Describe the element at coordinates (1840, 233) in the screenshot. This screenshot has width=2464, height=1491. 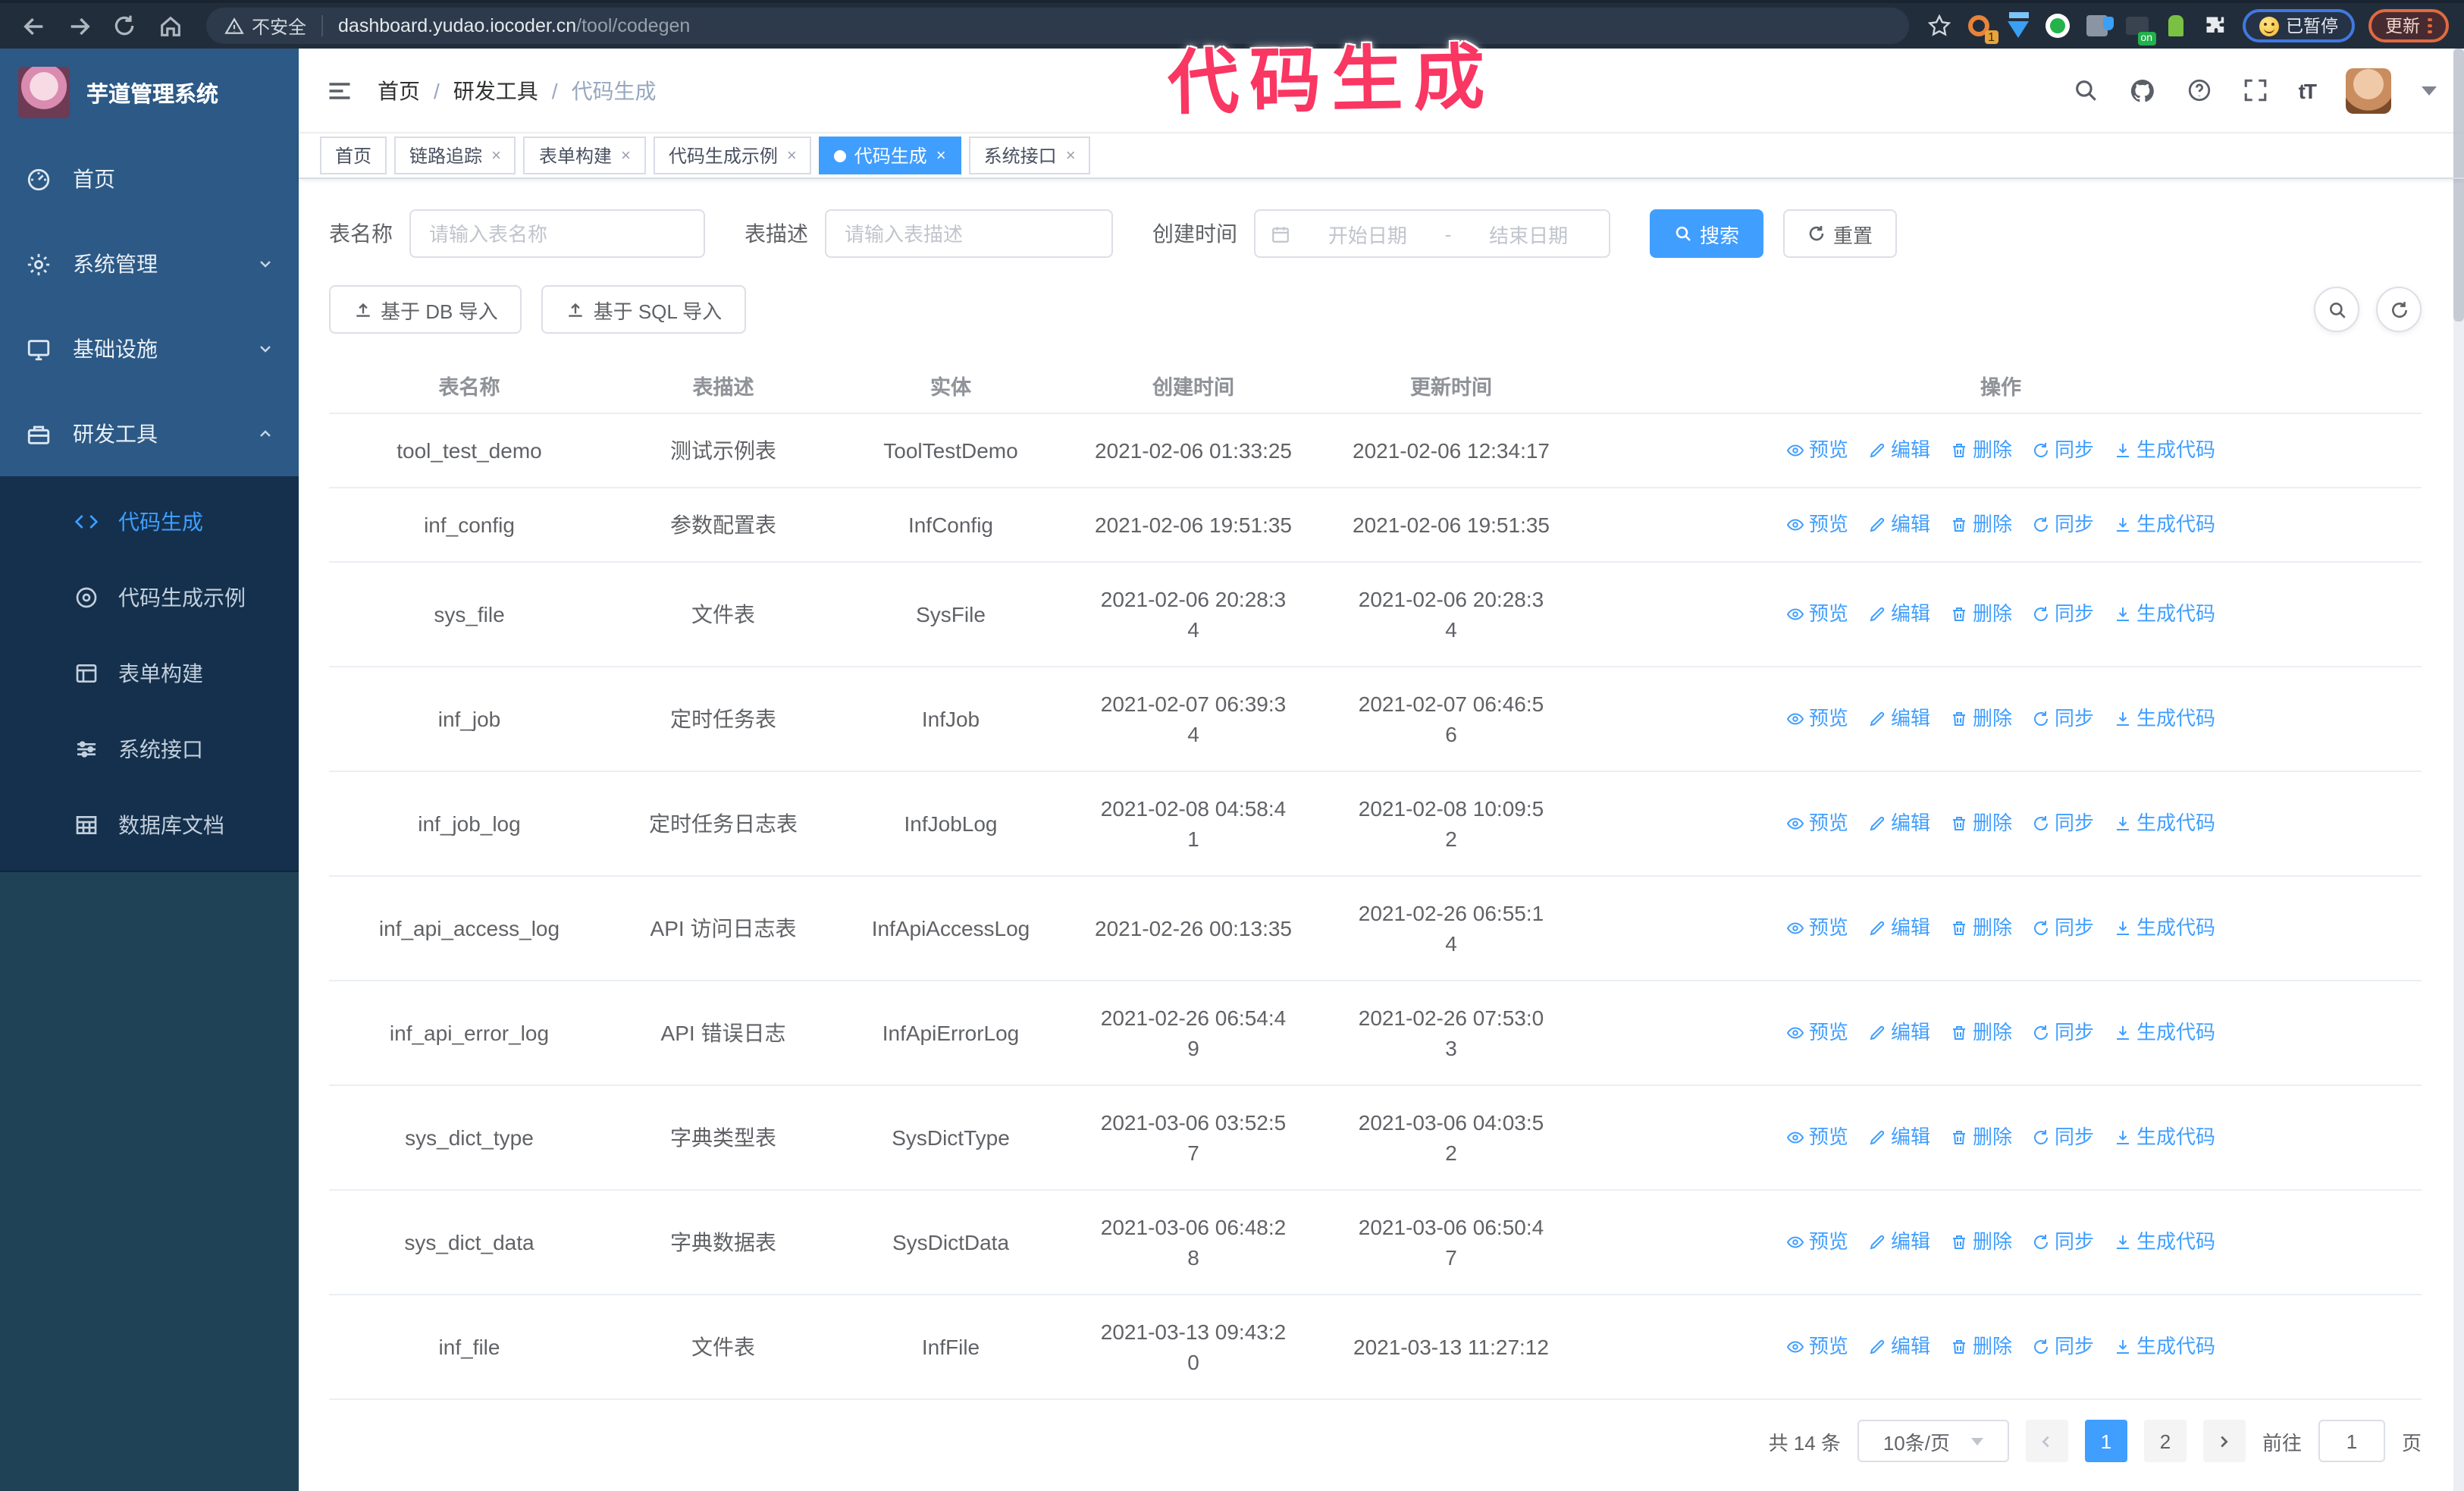
I see `reset-button: 重置` at that location.